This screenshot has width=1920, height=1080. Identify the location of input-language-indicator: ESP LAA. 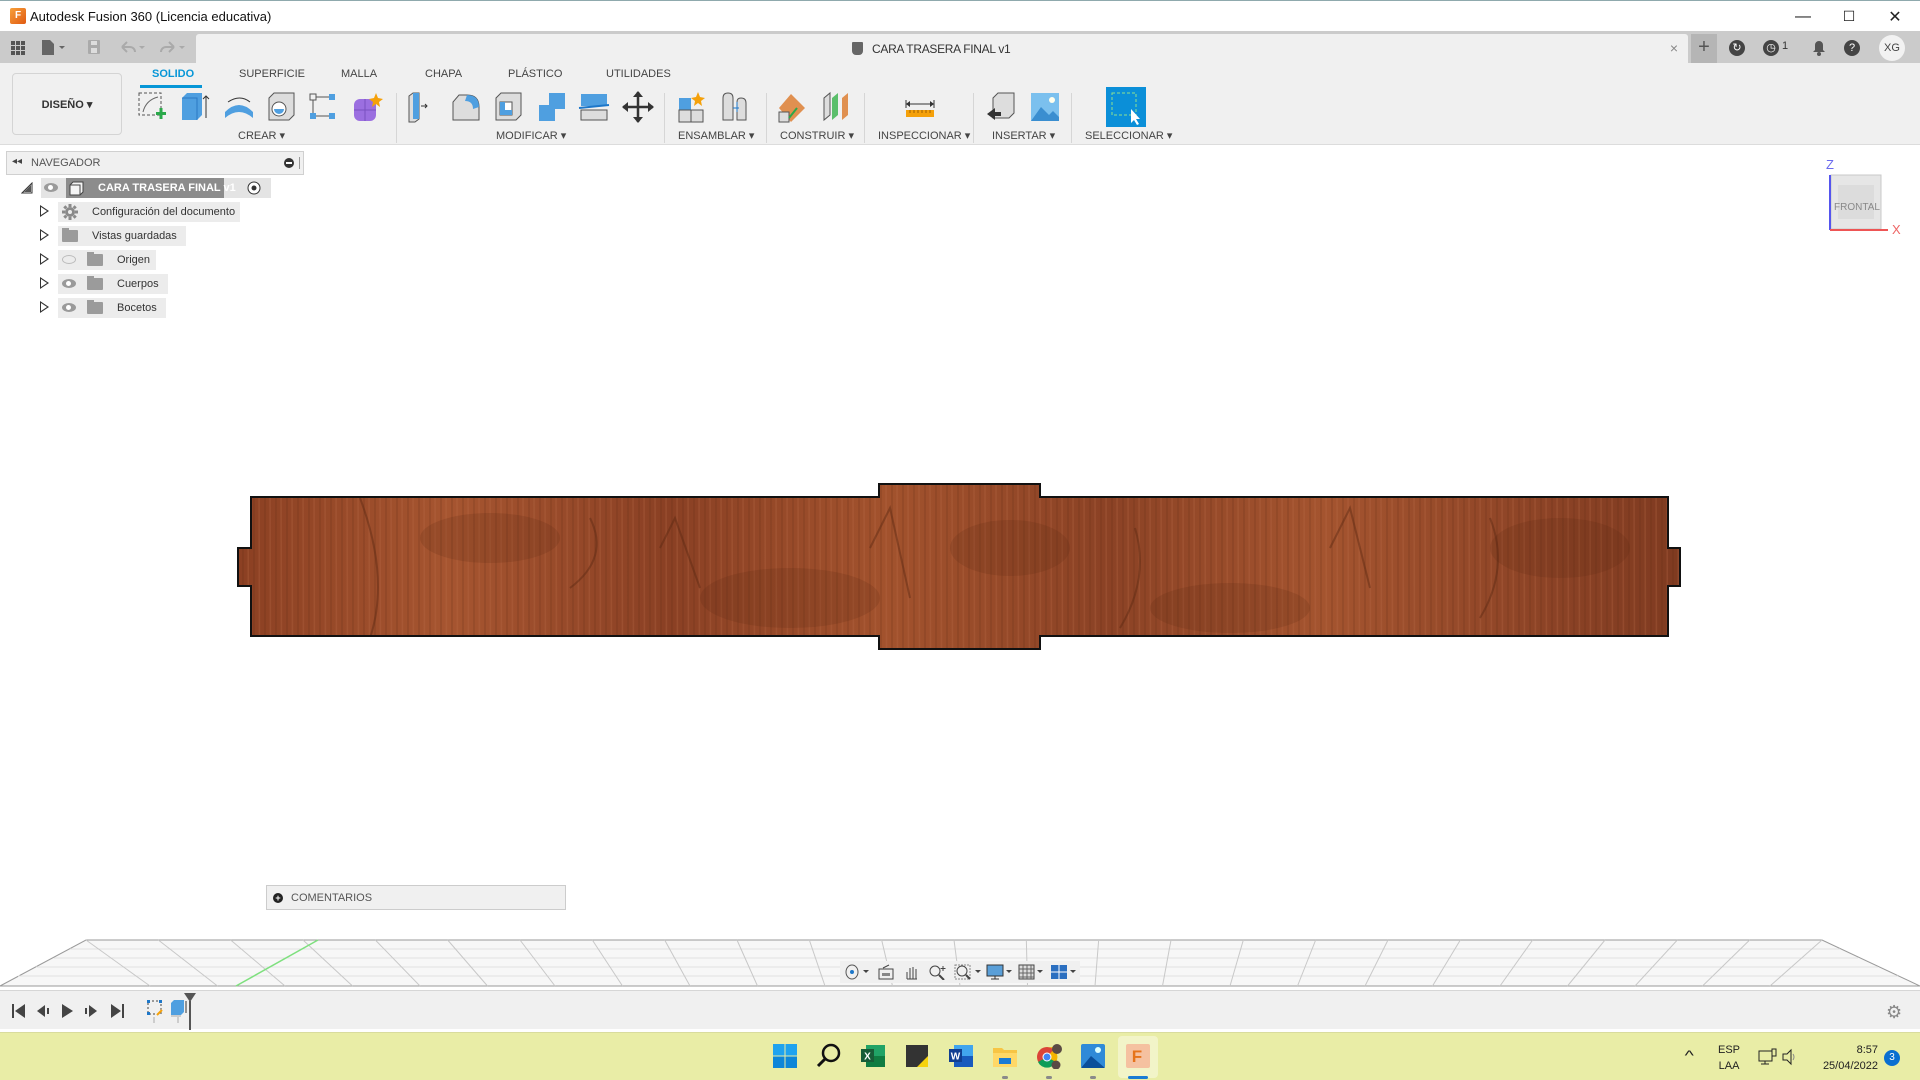
(1729, 1058).